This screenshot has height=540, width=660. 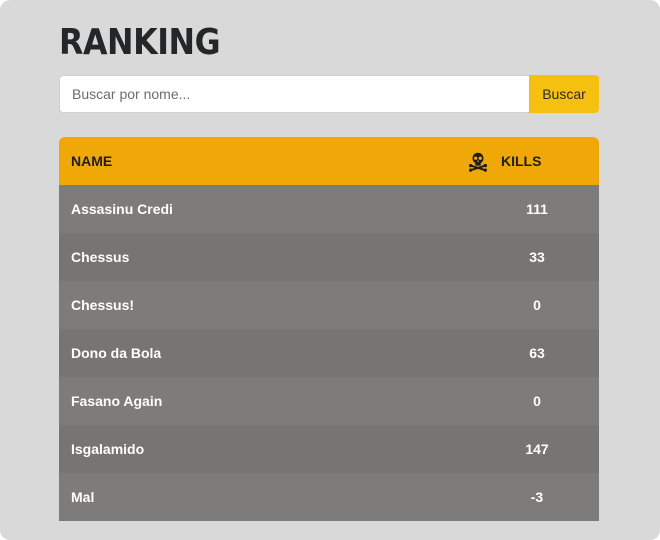 What do you see at coordinates (116, 353) in the screenshot?
I see `player-name-cell: Dono da Bola` at bounding box center [116, 353].